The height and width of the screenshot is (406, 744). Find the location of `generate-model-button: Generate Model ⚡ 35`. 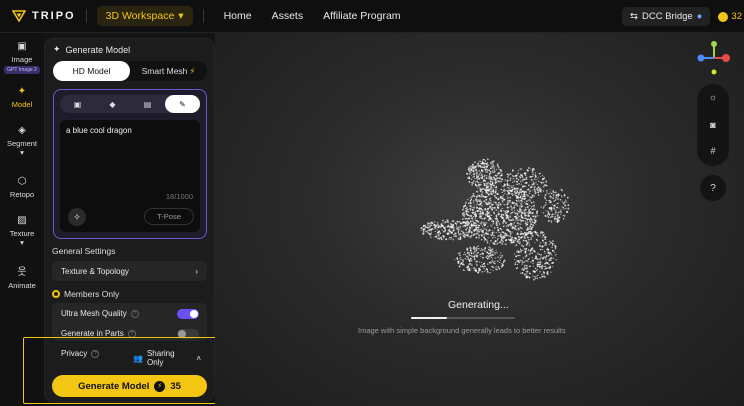

generate-model-button: Generate Model ⚡ 35 is located at coordinates (129, 386).